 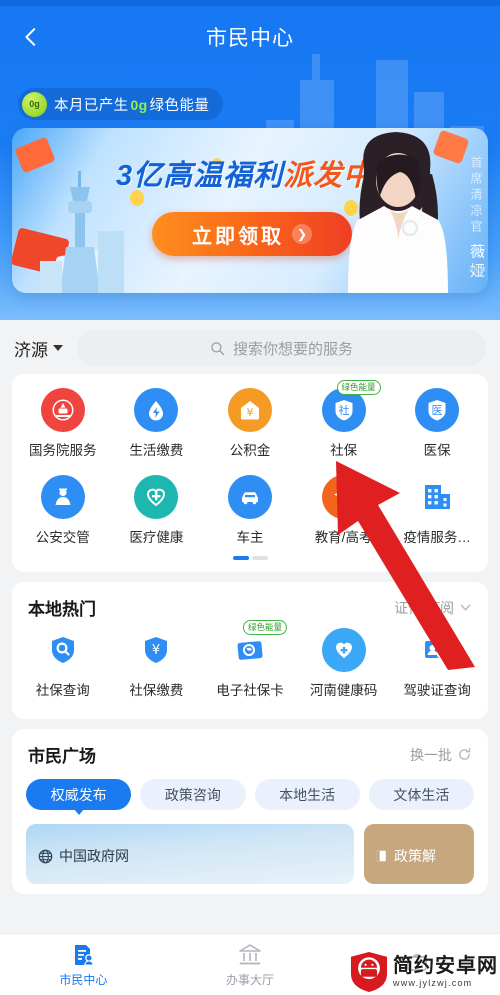 What do you see at coordinates (190, 854) in the screenshot?
I see `feed-card-gov: 中国政府网` at bounding box center [190, 854].